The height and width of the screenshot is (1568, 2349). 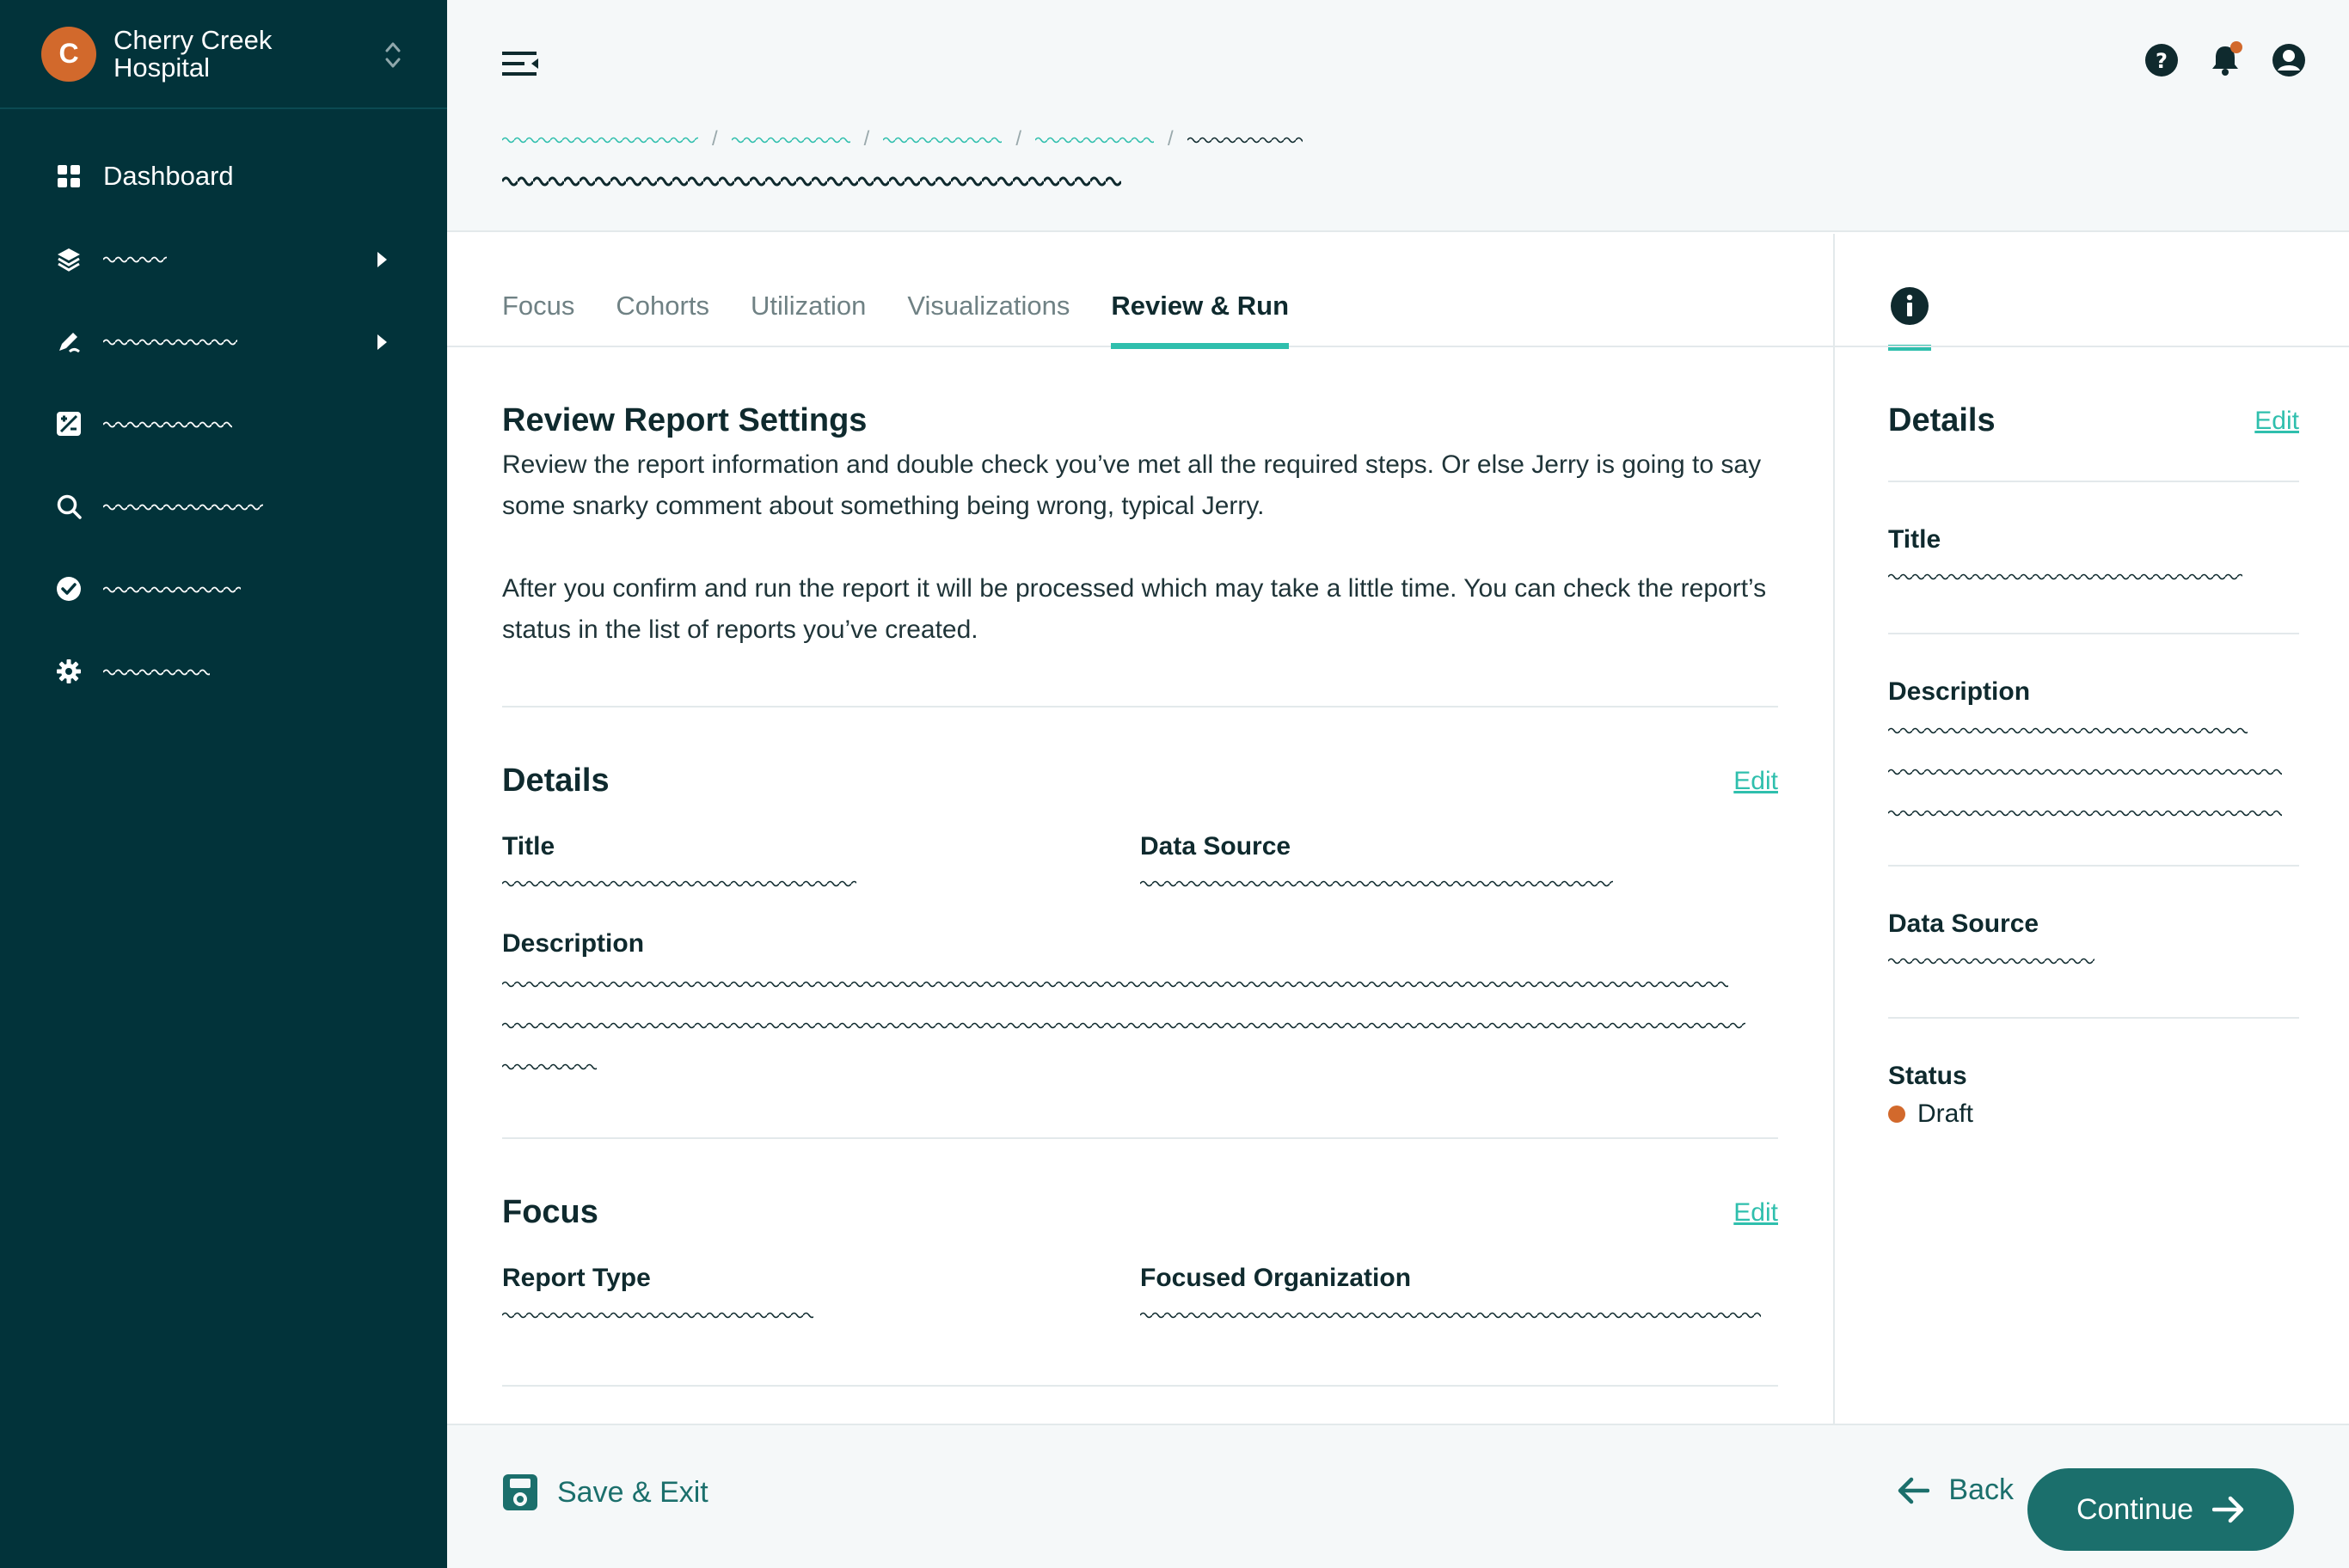 What do you see at coordinates (223, 671) in the screenshot?
I see `sidebar-item-settings` at bounding box center [223, 671].